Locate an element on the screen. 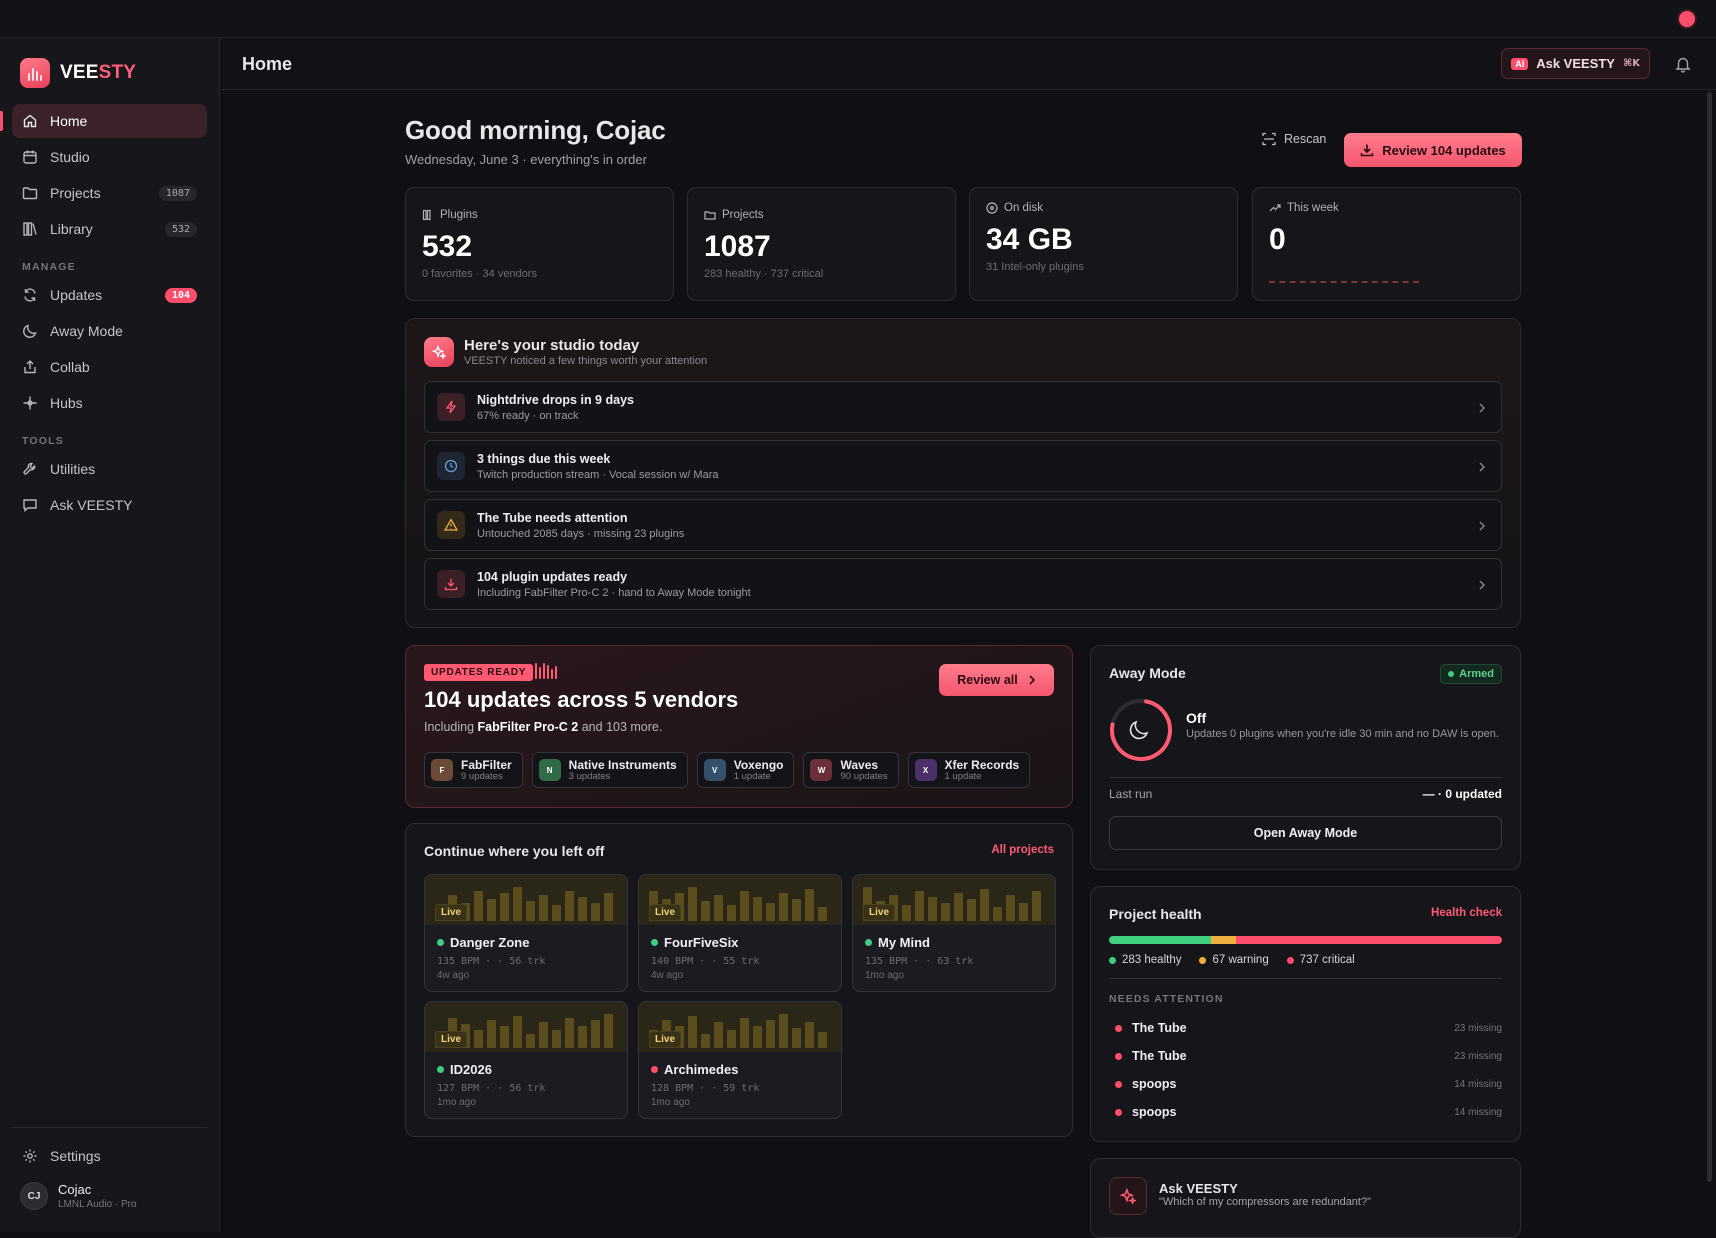 The height and width of the screenshot is (1238, 1716). user-name: Cojac is located at coordinates (75, 1189).